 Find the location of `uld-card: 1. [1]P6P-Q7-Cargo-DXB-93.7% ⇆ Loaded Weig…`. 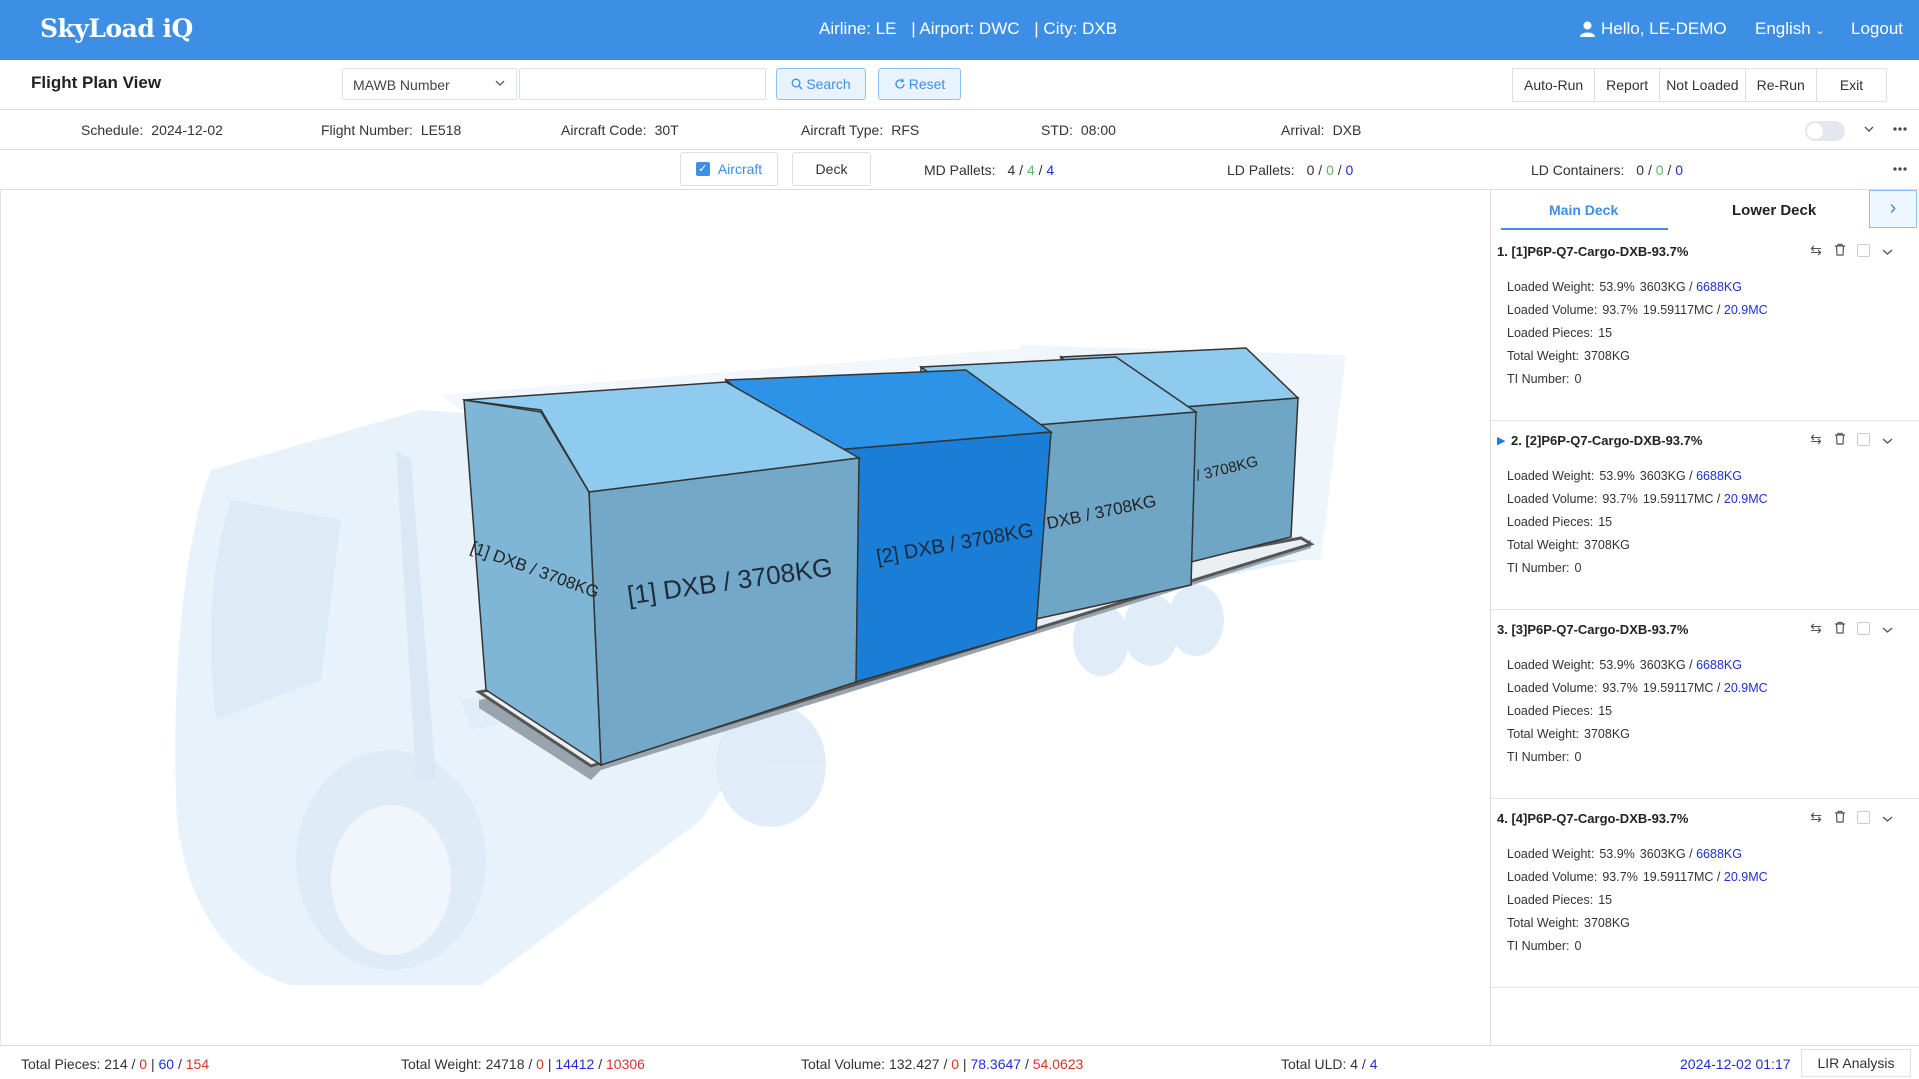

uld-card: 1. [1]P6P-Q7-Cargo-DXB-93.7% ⇆ Loaded Weig… is located at coordinates (1705, 326).